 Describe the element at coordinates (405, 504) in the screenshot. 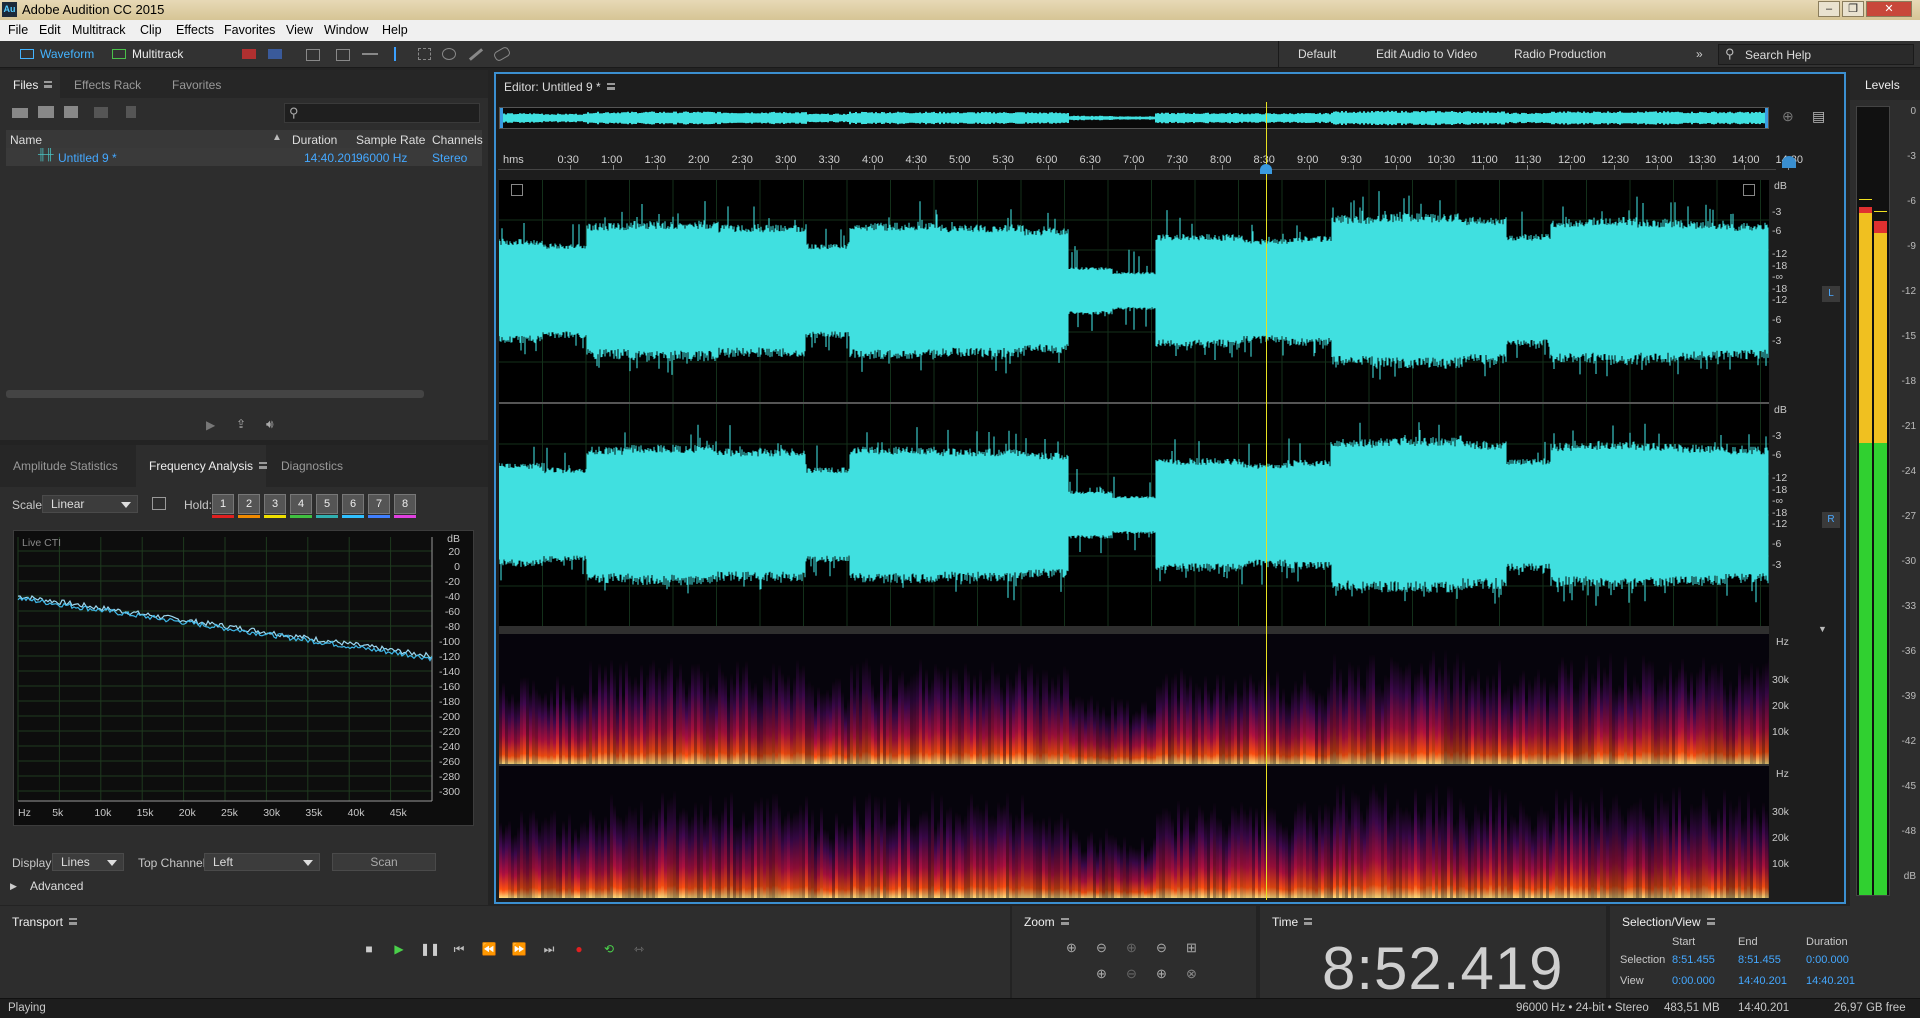

I see `hold-button-8: 8` at that location.